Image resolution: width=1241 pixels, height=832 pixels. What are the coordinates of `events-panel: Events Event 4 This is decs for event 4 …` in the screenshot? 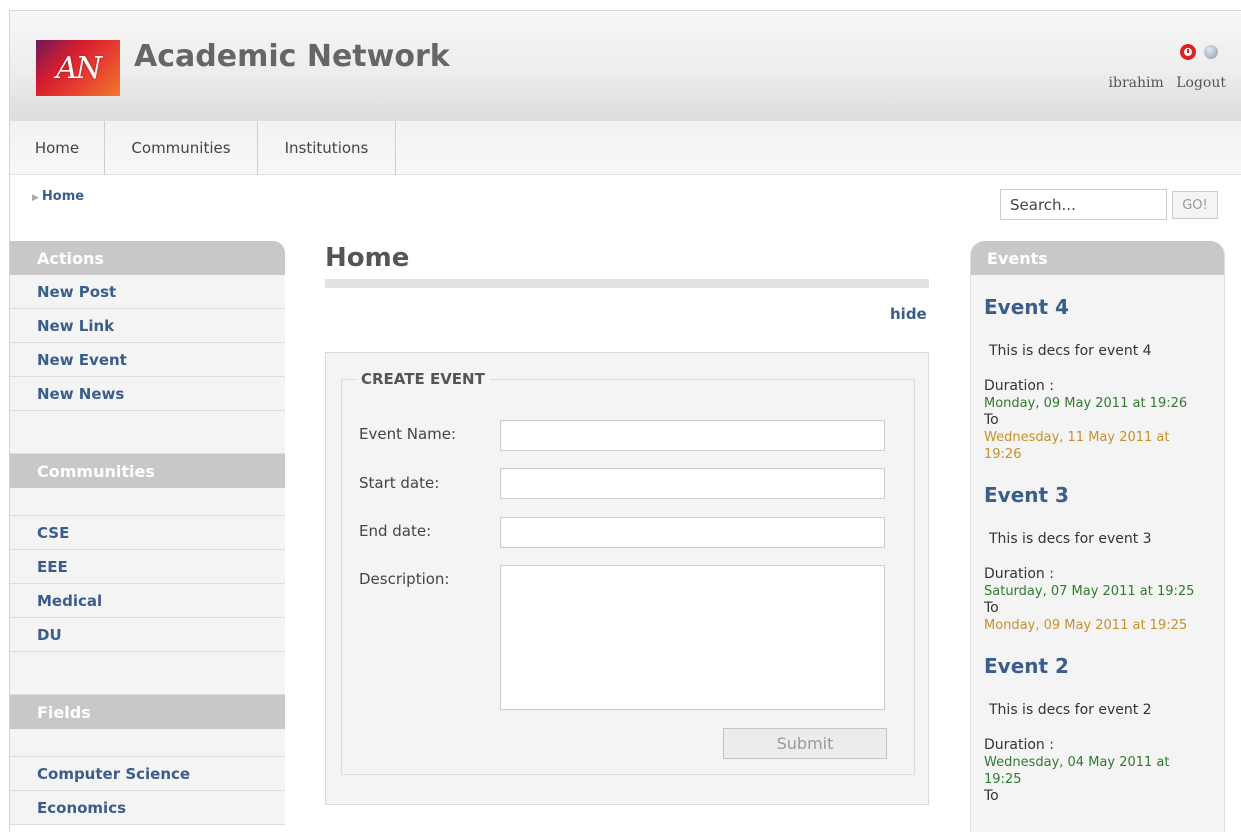 It's located at (1097, 536).